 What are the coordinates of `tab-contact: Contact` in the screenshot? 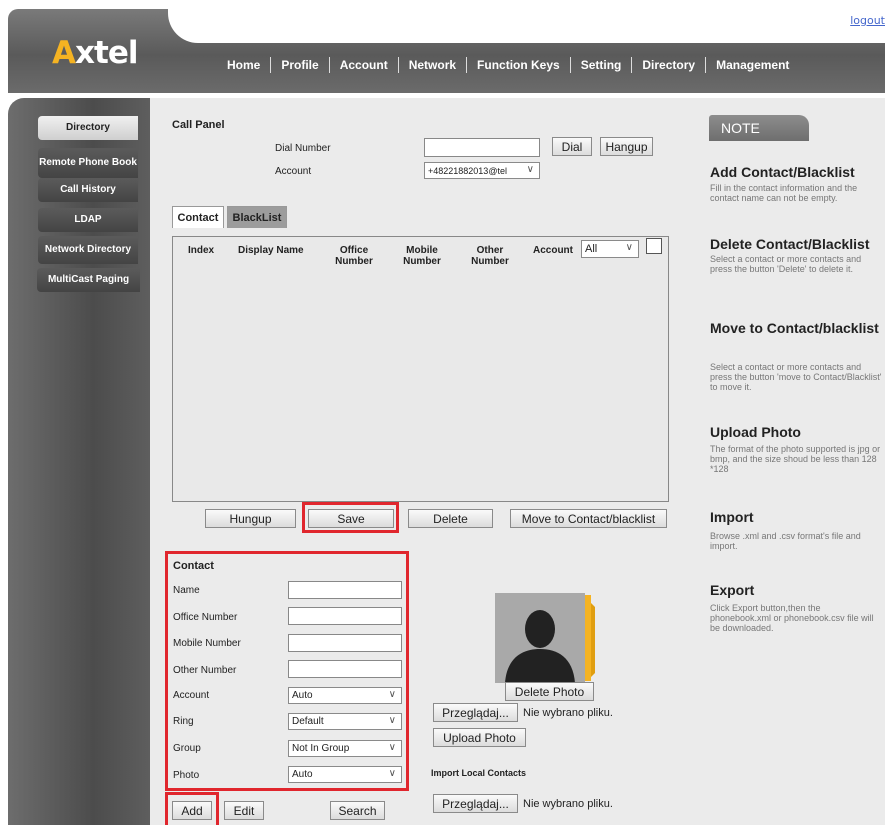 It's located at (198, 217).